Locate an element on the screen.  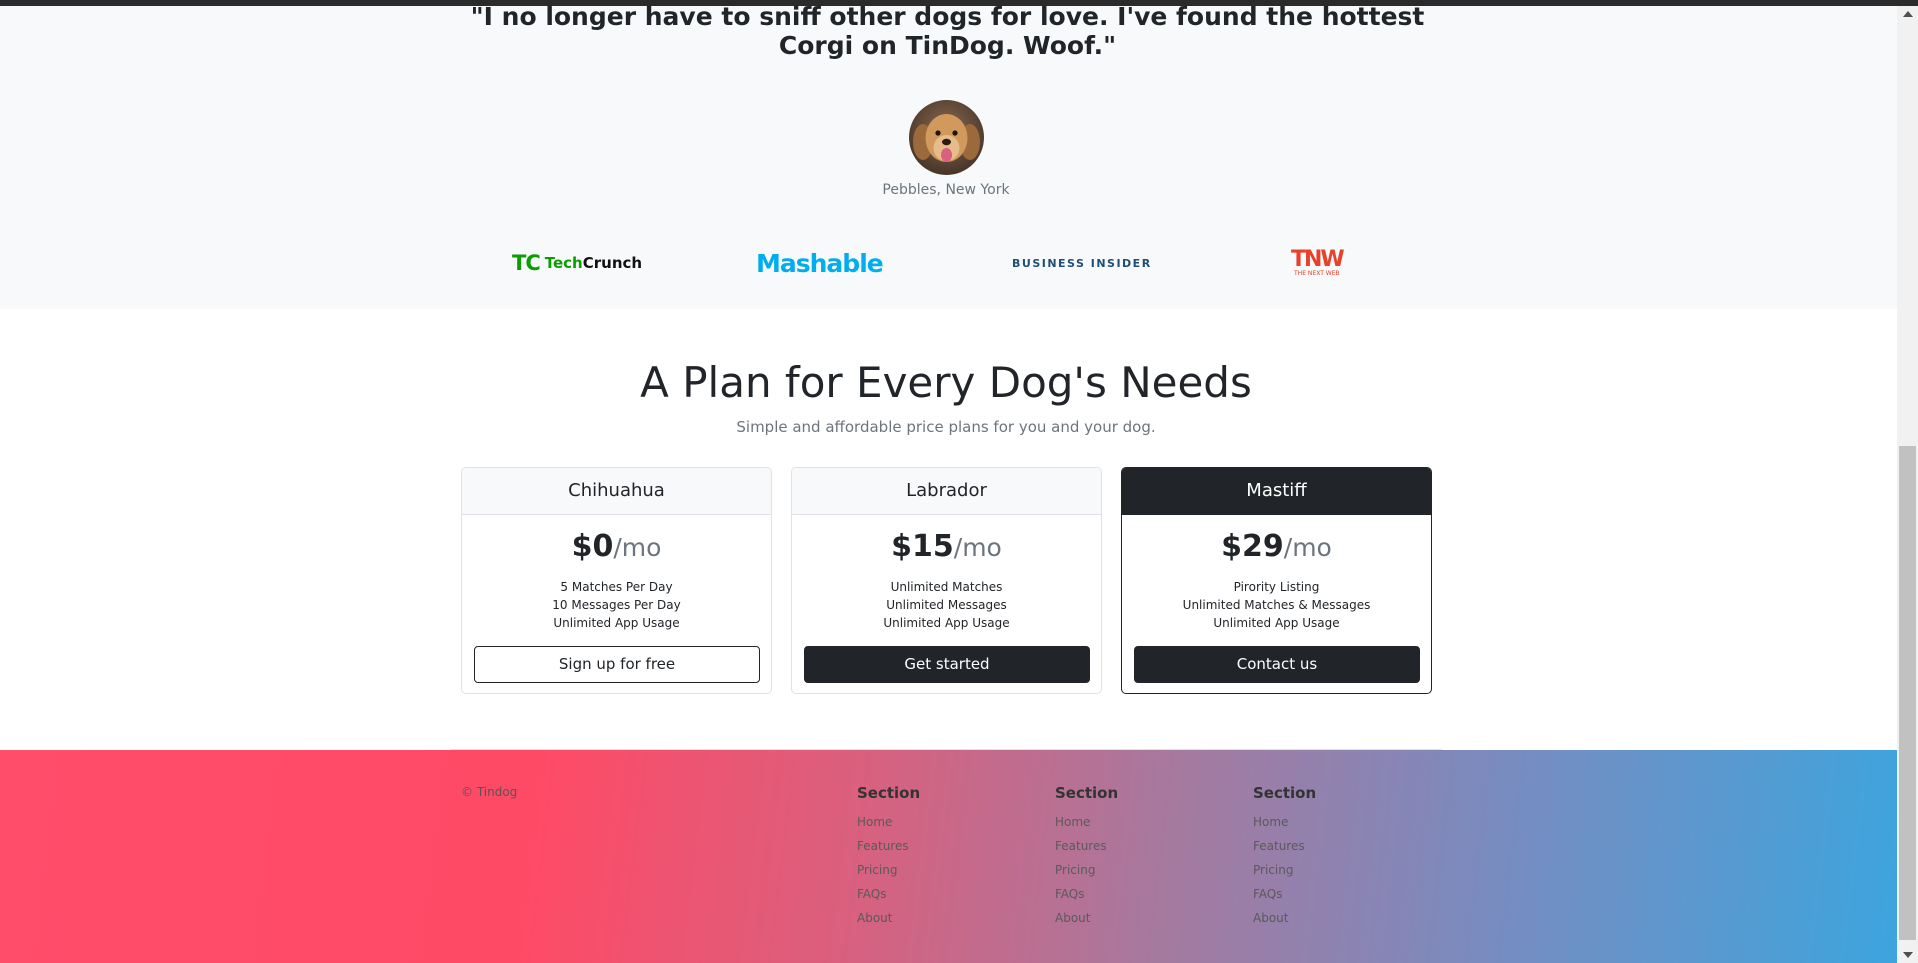
techcrunch-wordmark: TechCrunch is located at coordinates (593, 263).